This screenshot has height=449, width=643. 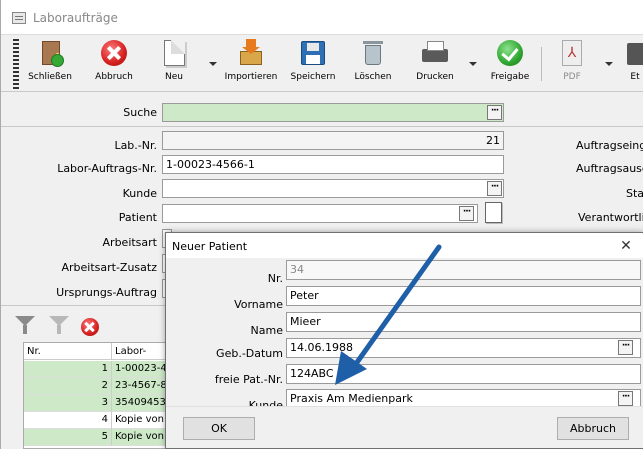 What do you see at coordinates (593, 428) in the screenshot?
I see `cancel-button: Abbruch` at bounding box center [593, 428].